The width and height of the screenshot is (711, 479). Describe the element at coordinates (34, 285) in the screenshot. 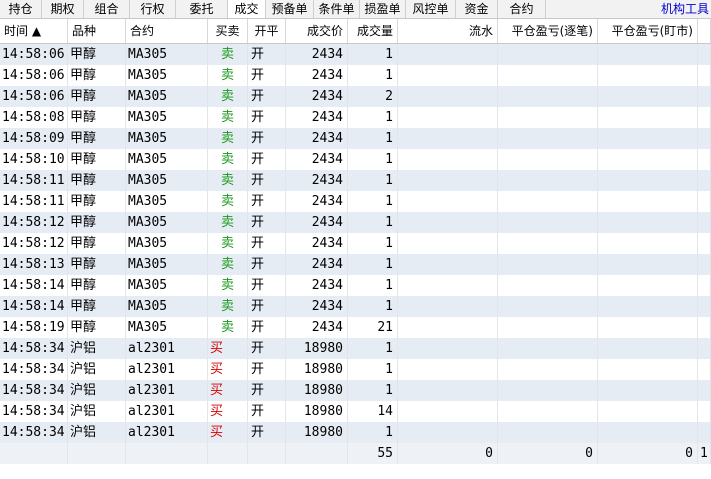

I see `cell-time: 14:58:14` at that location.